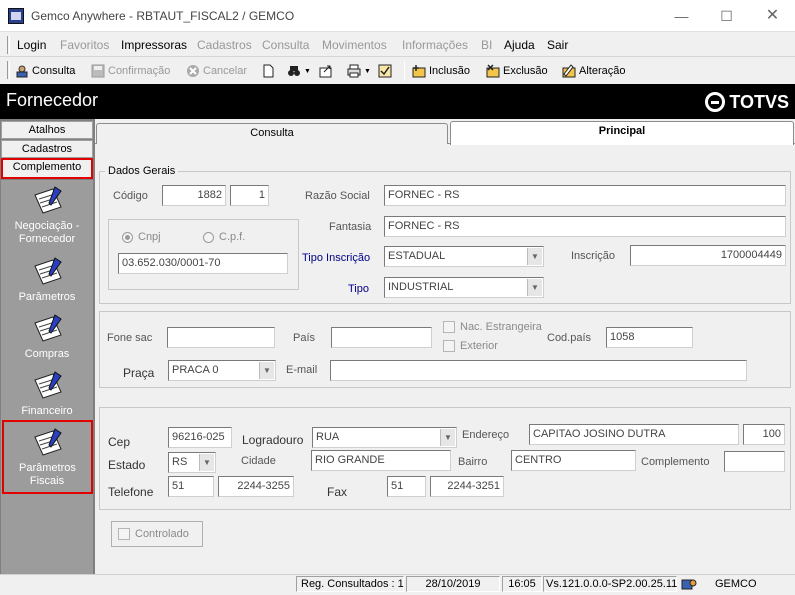  What do you see at coordinates (268, 71) in the screenshot?
I see `new-document-button` at bounding box center [268, 71].